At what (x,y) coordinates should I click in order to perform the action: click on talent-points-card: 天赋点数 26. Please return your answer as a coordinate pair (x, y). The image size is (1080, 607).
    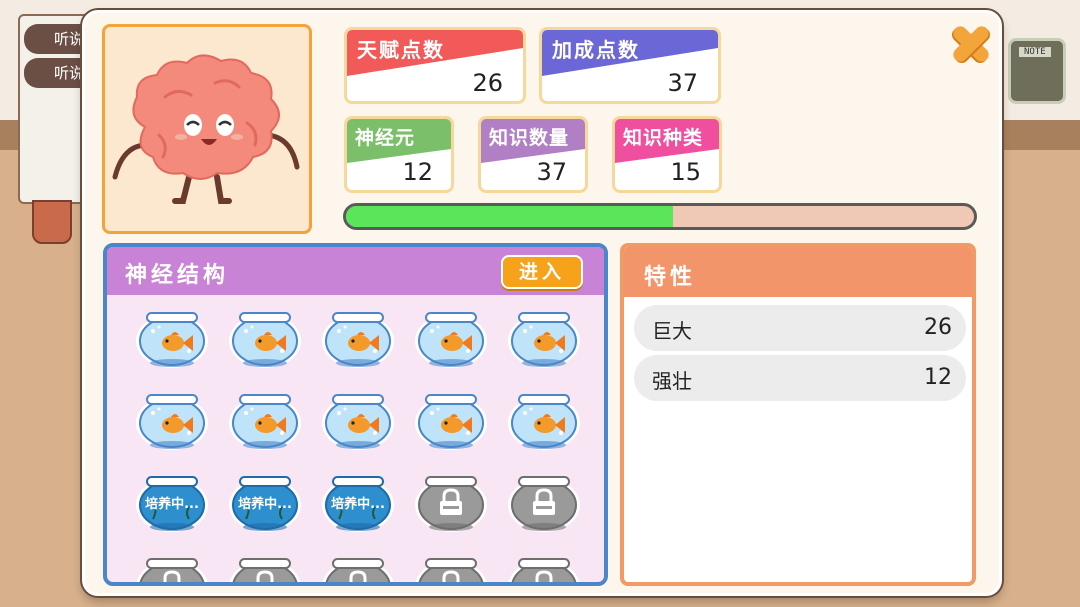
    Looking at the image, I should click on (435, 65).